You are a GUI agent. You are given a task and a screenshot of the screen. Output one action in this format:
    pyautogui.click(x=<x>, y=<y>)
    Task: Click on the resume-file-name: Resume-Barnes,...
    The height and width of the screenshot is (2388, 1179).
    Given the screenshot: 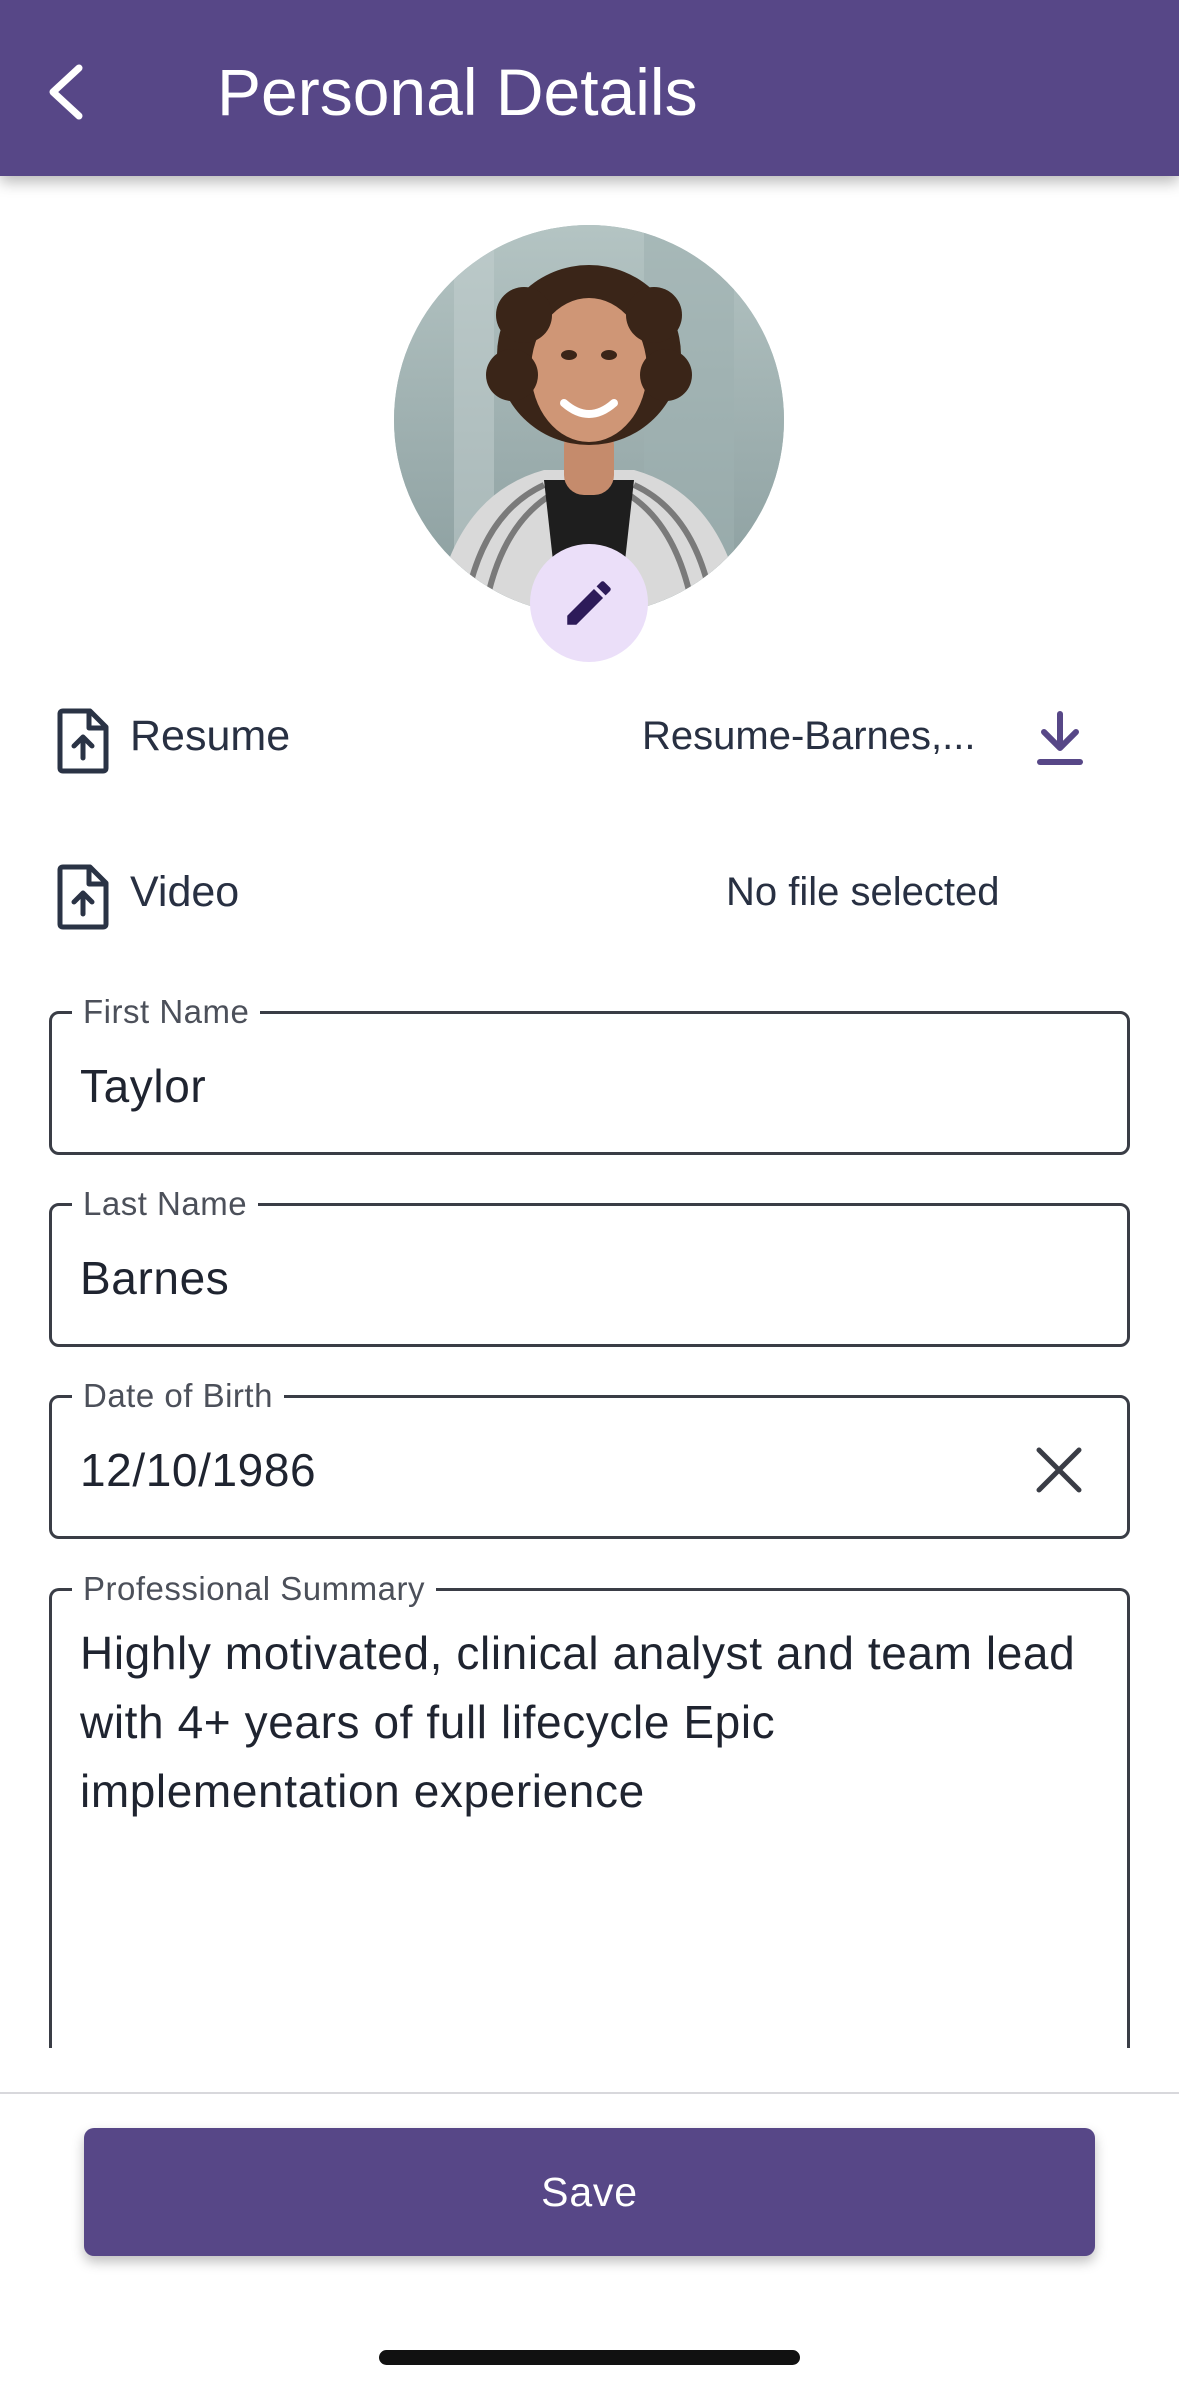 What is the action you would take?
    pyautogui.click(x=808, y=736)
    